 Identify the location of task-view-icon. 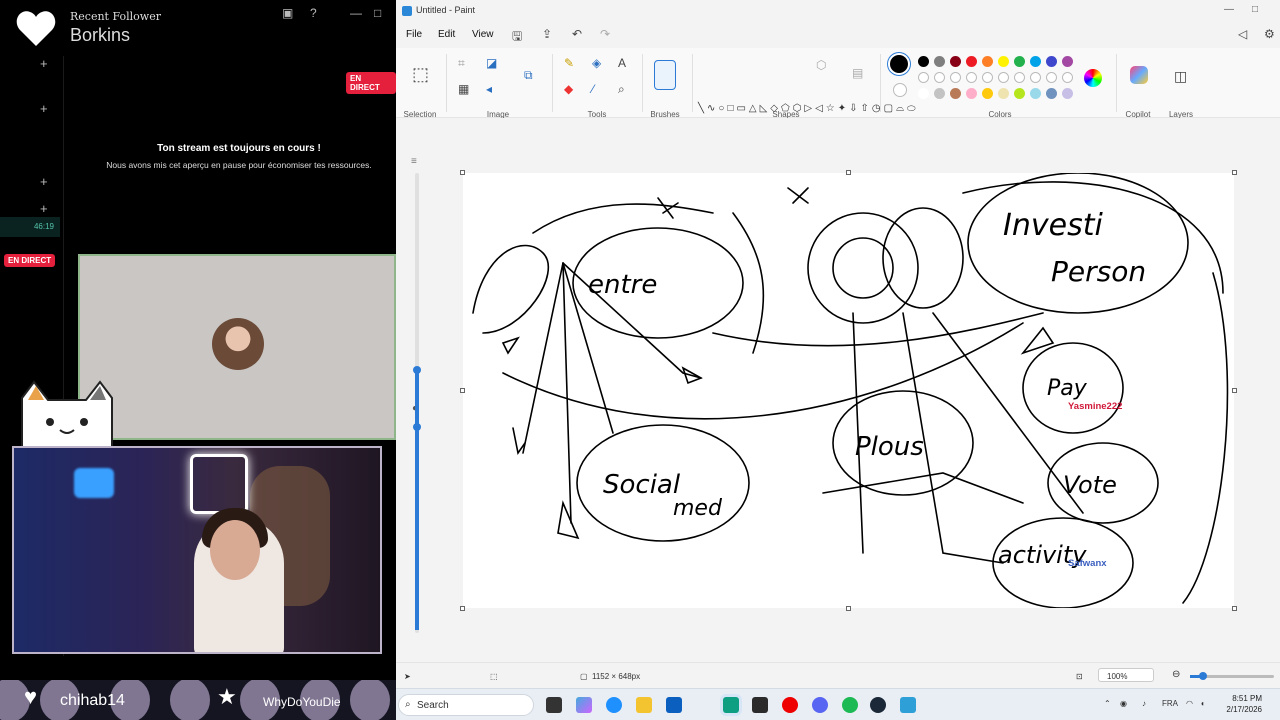
(554, 705).